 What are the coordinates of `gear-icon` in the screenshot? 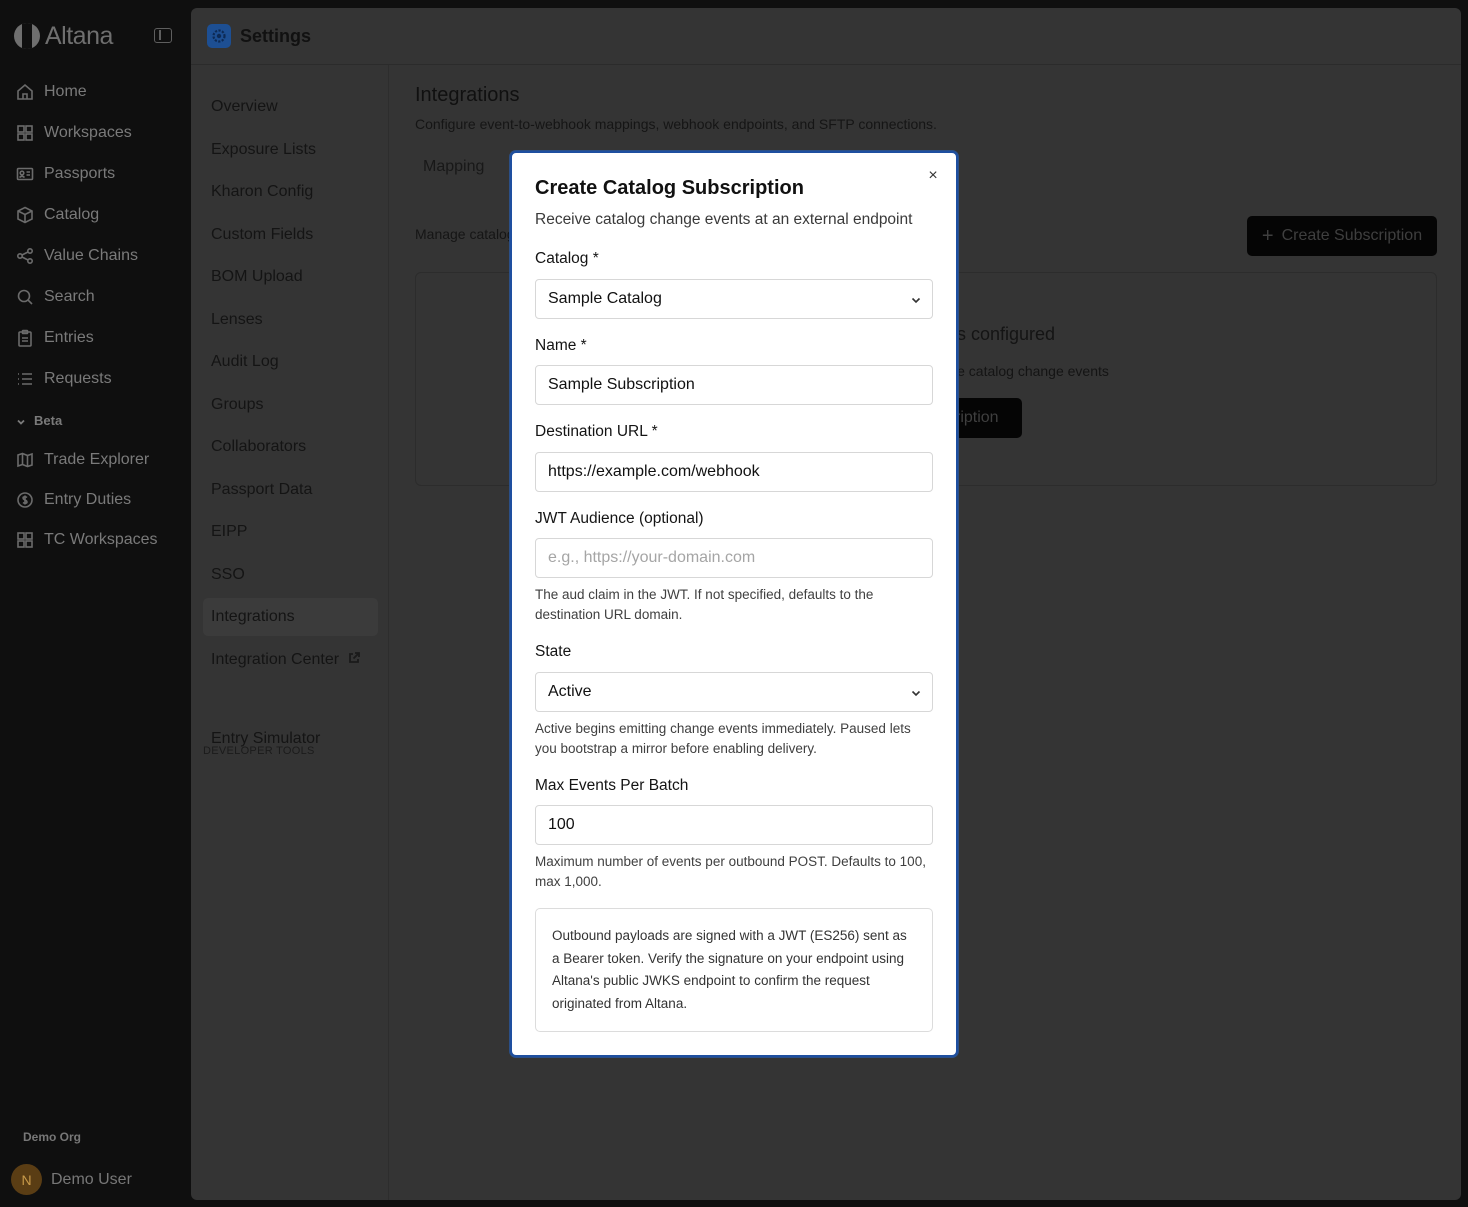 It's located at (219, 36).